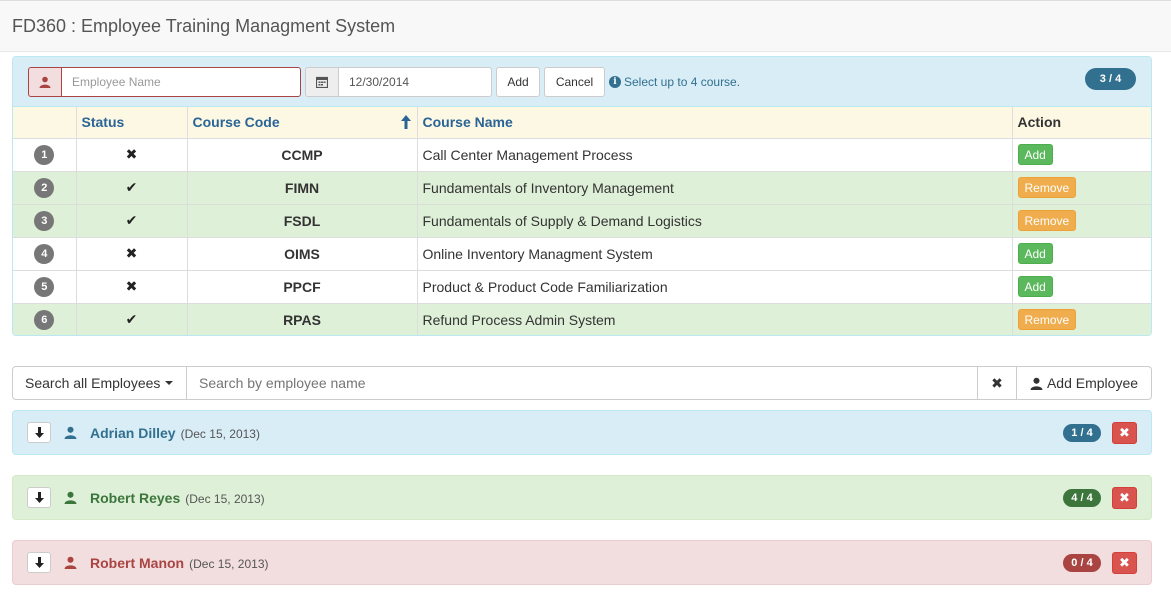  I want to click on course-limit-text: Select up to 4 course., so click(682, 82).